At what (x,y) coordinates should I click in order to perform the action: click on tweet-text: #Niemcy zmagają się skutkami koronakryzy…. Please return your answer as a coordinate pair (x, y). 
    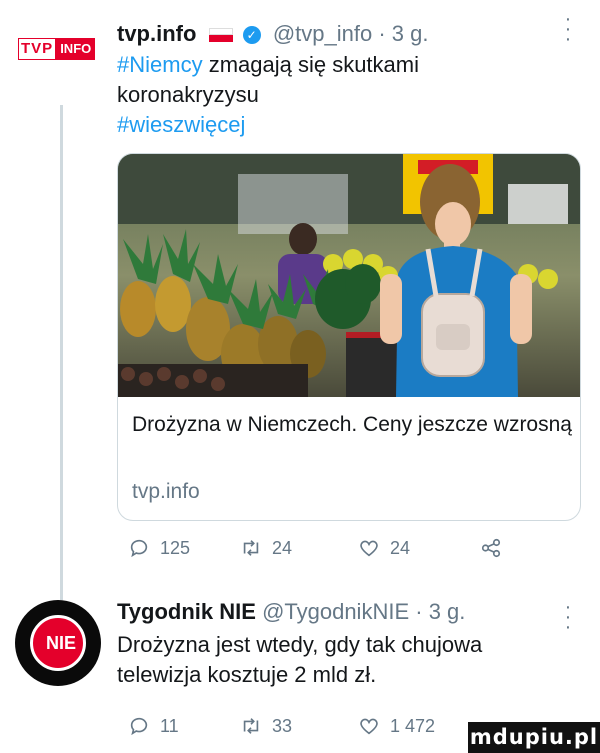
    Looking at the image, I should click on (337, 95).